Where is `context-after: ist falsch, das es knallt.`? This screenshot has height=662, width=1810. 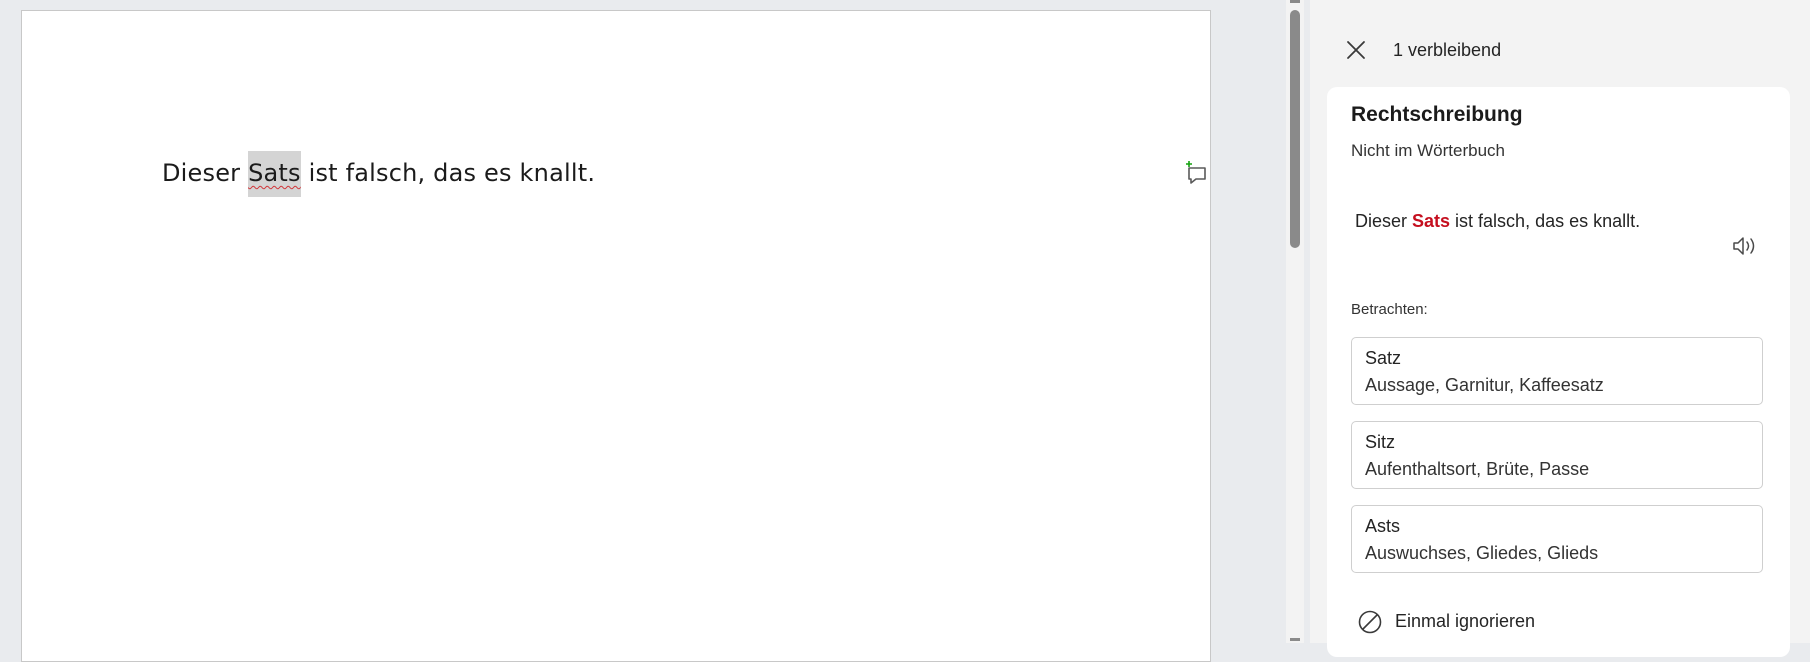
context-after: ist falsch, das es knallt. is located at coordinates (1545, 221).